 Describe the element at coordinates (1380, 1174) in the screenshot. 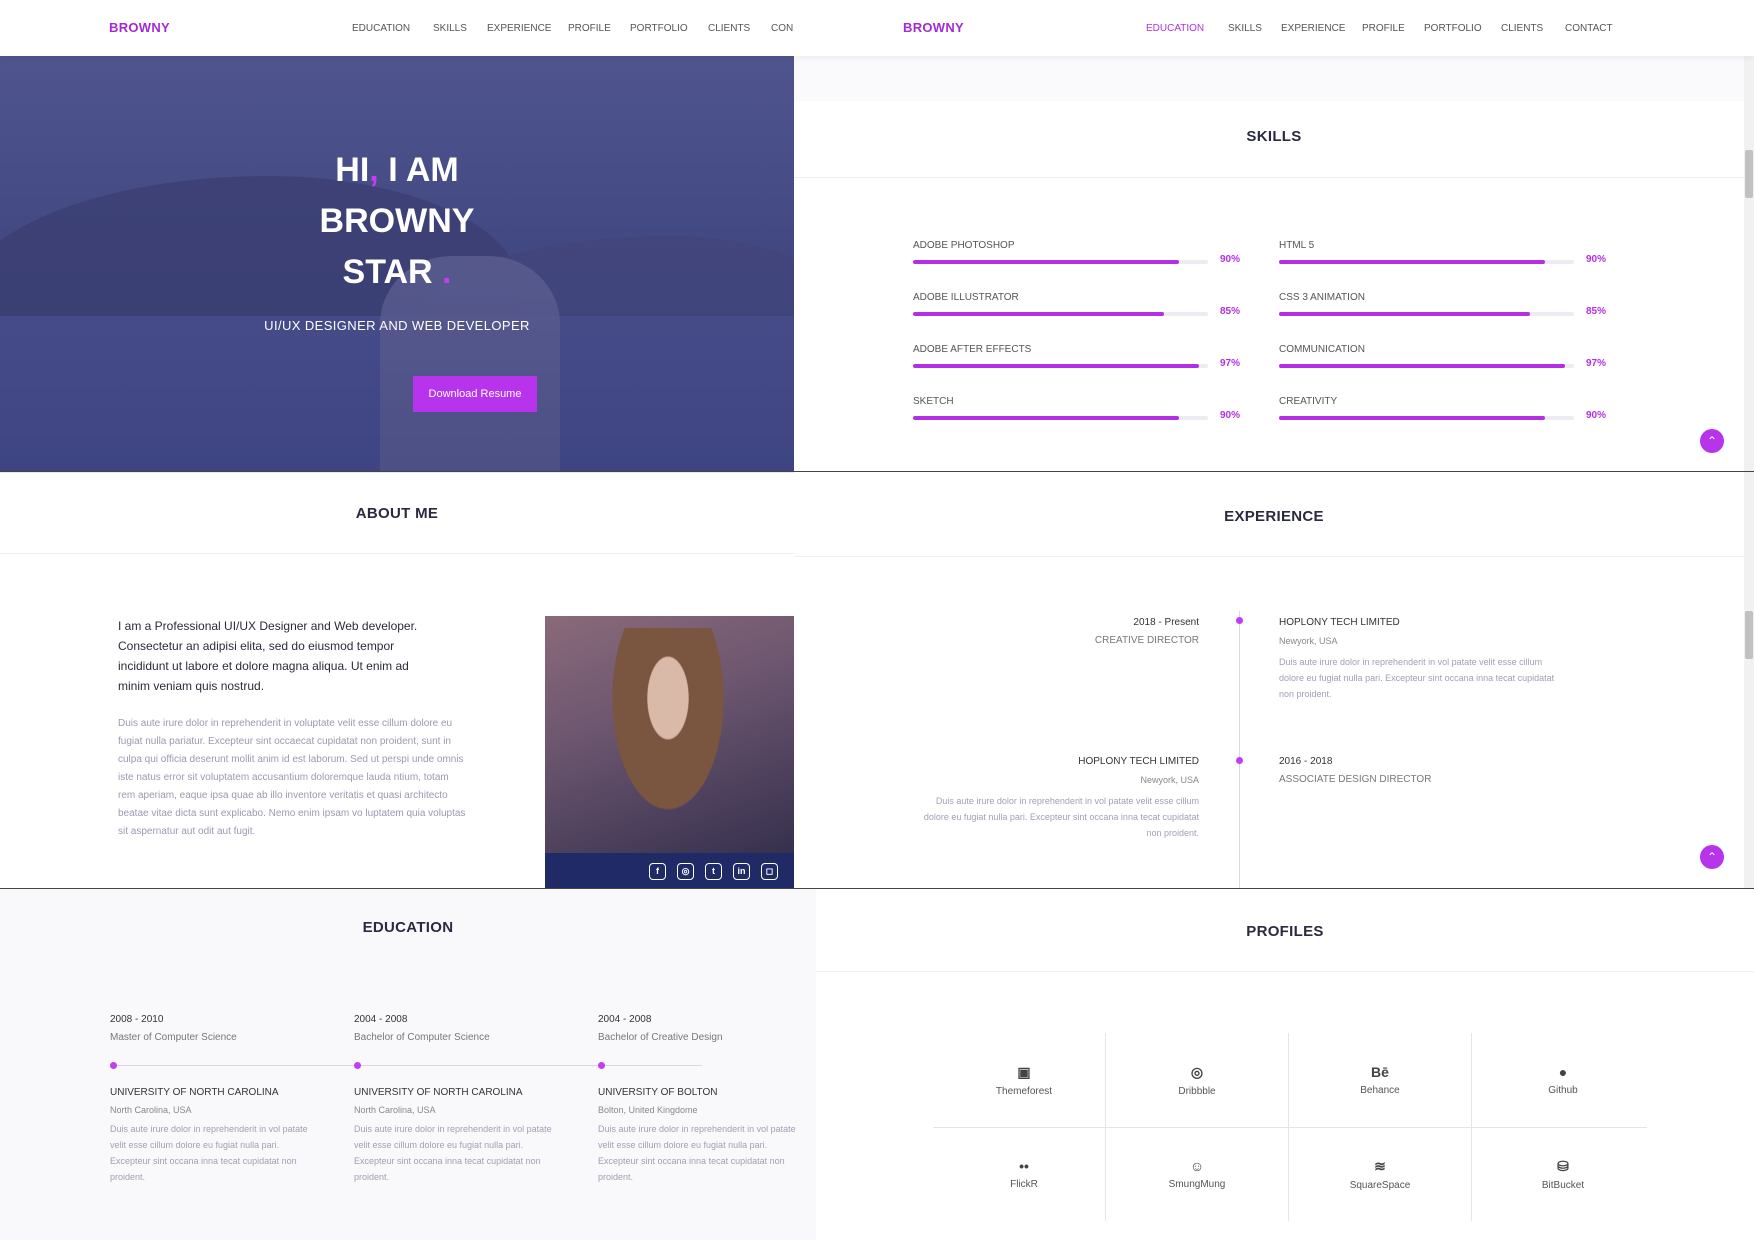

I see `profile-squarespace: ≋ SquareSpace` at that location.